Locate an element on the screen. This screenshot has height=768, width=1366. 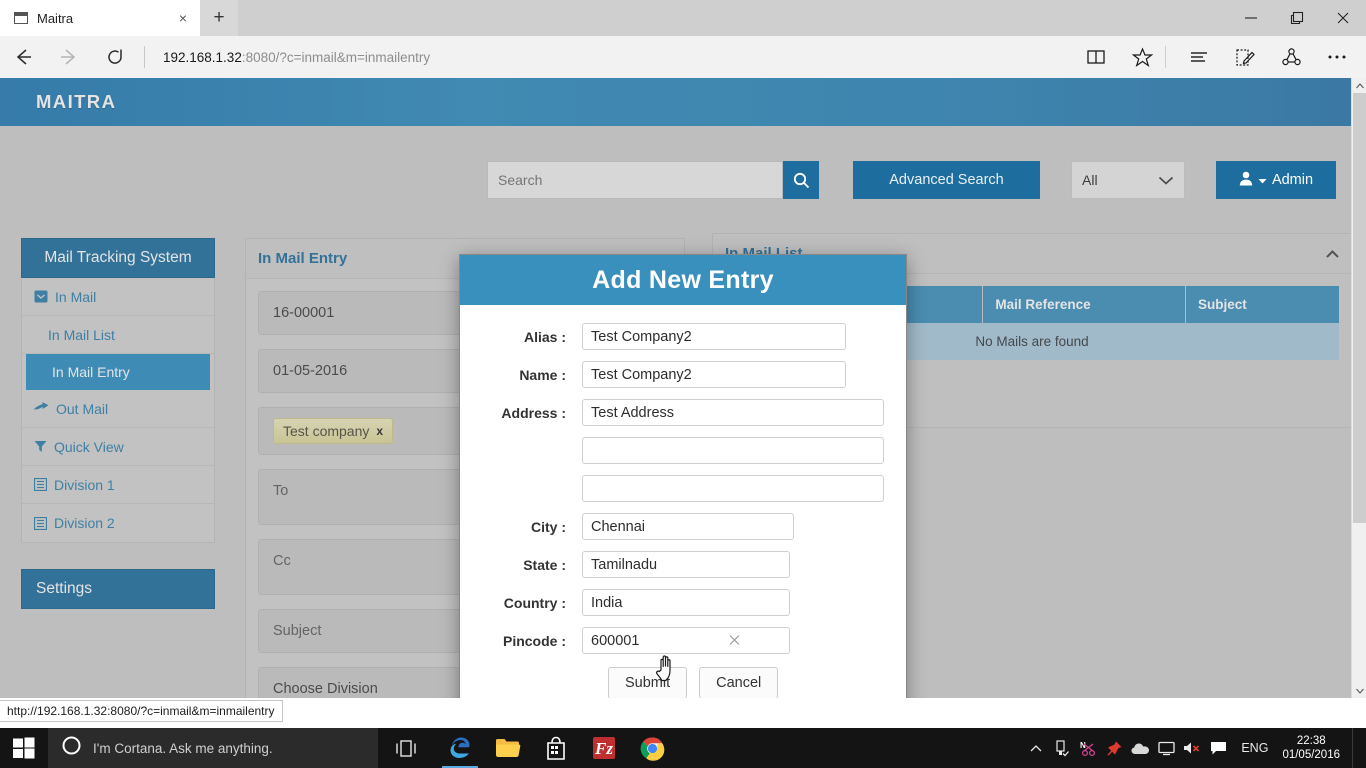
action-center-icon is located at coordinates (1218, 748).